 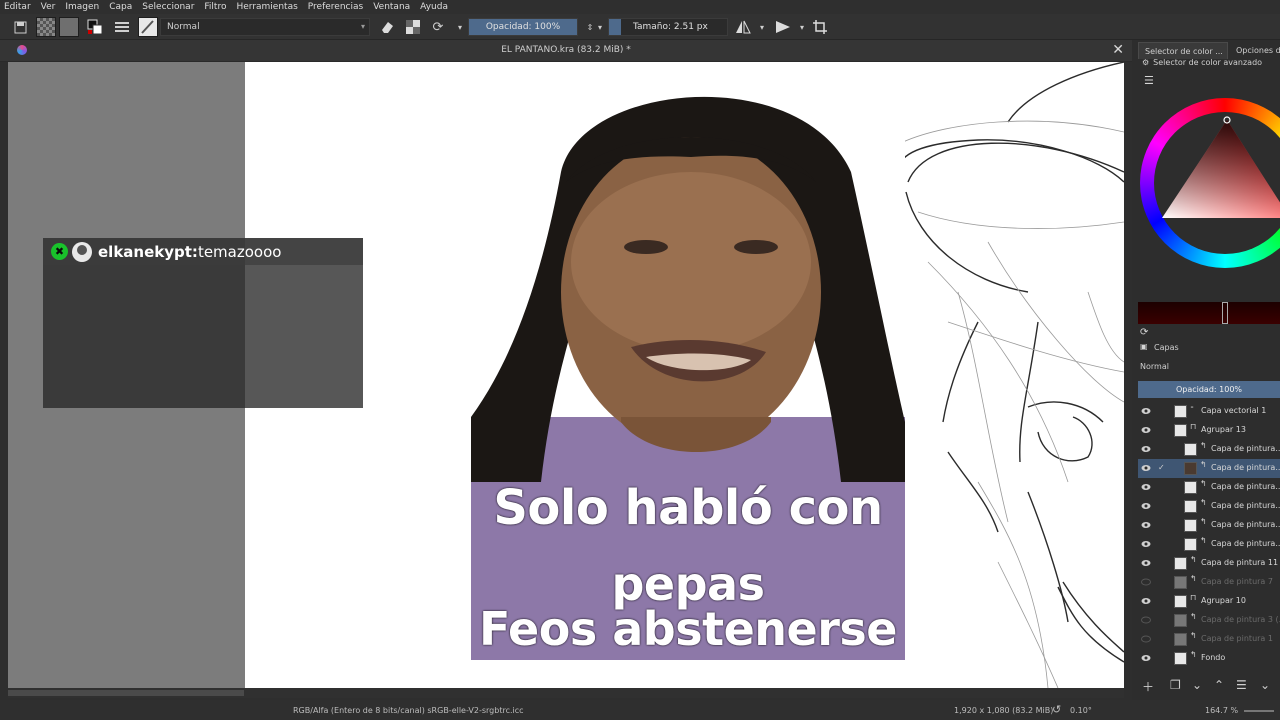 I want to click on menu-item-imagen: Imagen, so click(x=82, y=7).